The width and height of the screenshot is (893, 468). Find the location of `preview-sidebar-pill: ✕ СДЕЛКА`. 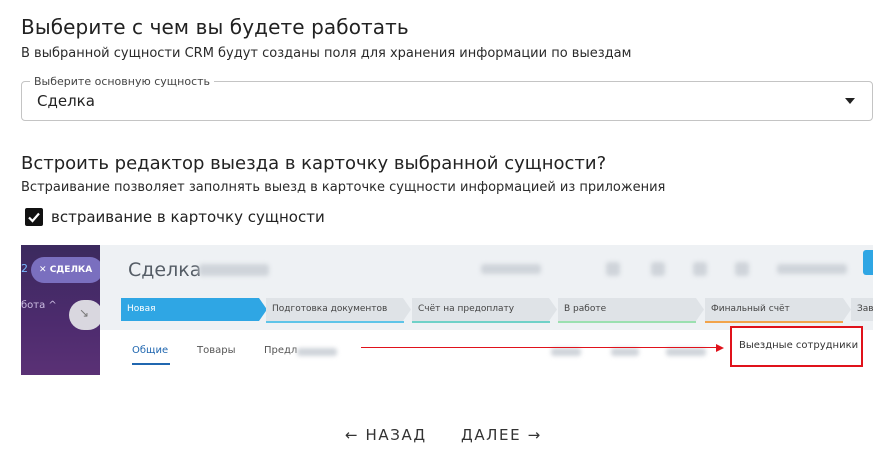

preview-sidebar-pill: ✕ СДЕЛКА is located at coordinates (67, 270).